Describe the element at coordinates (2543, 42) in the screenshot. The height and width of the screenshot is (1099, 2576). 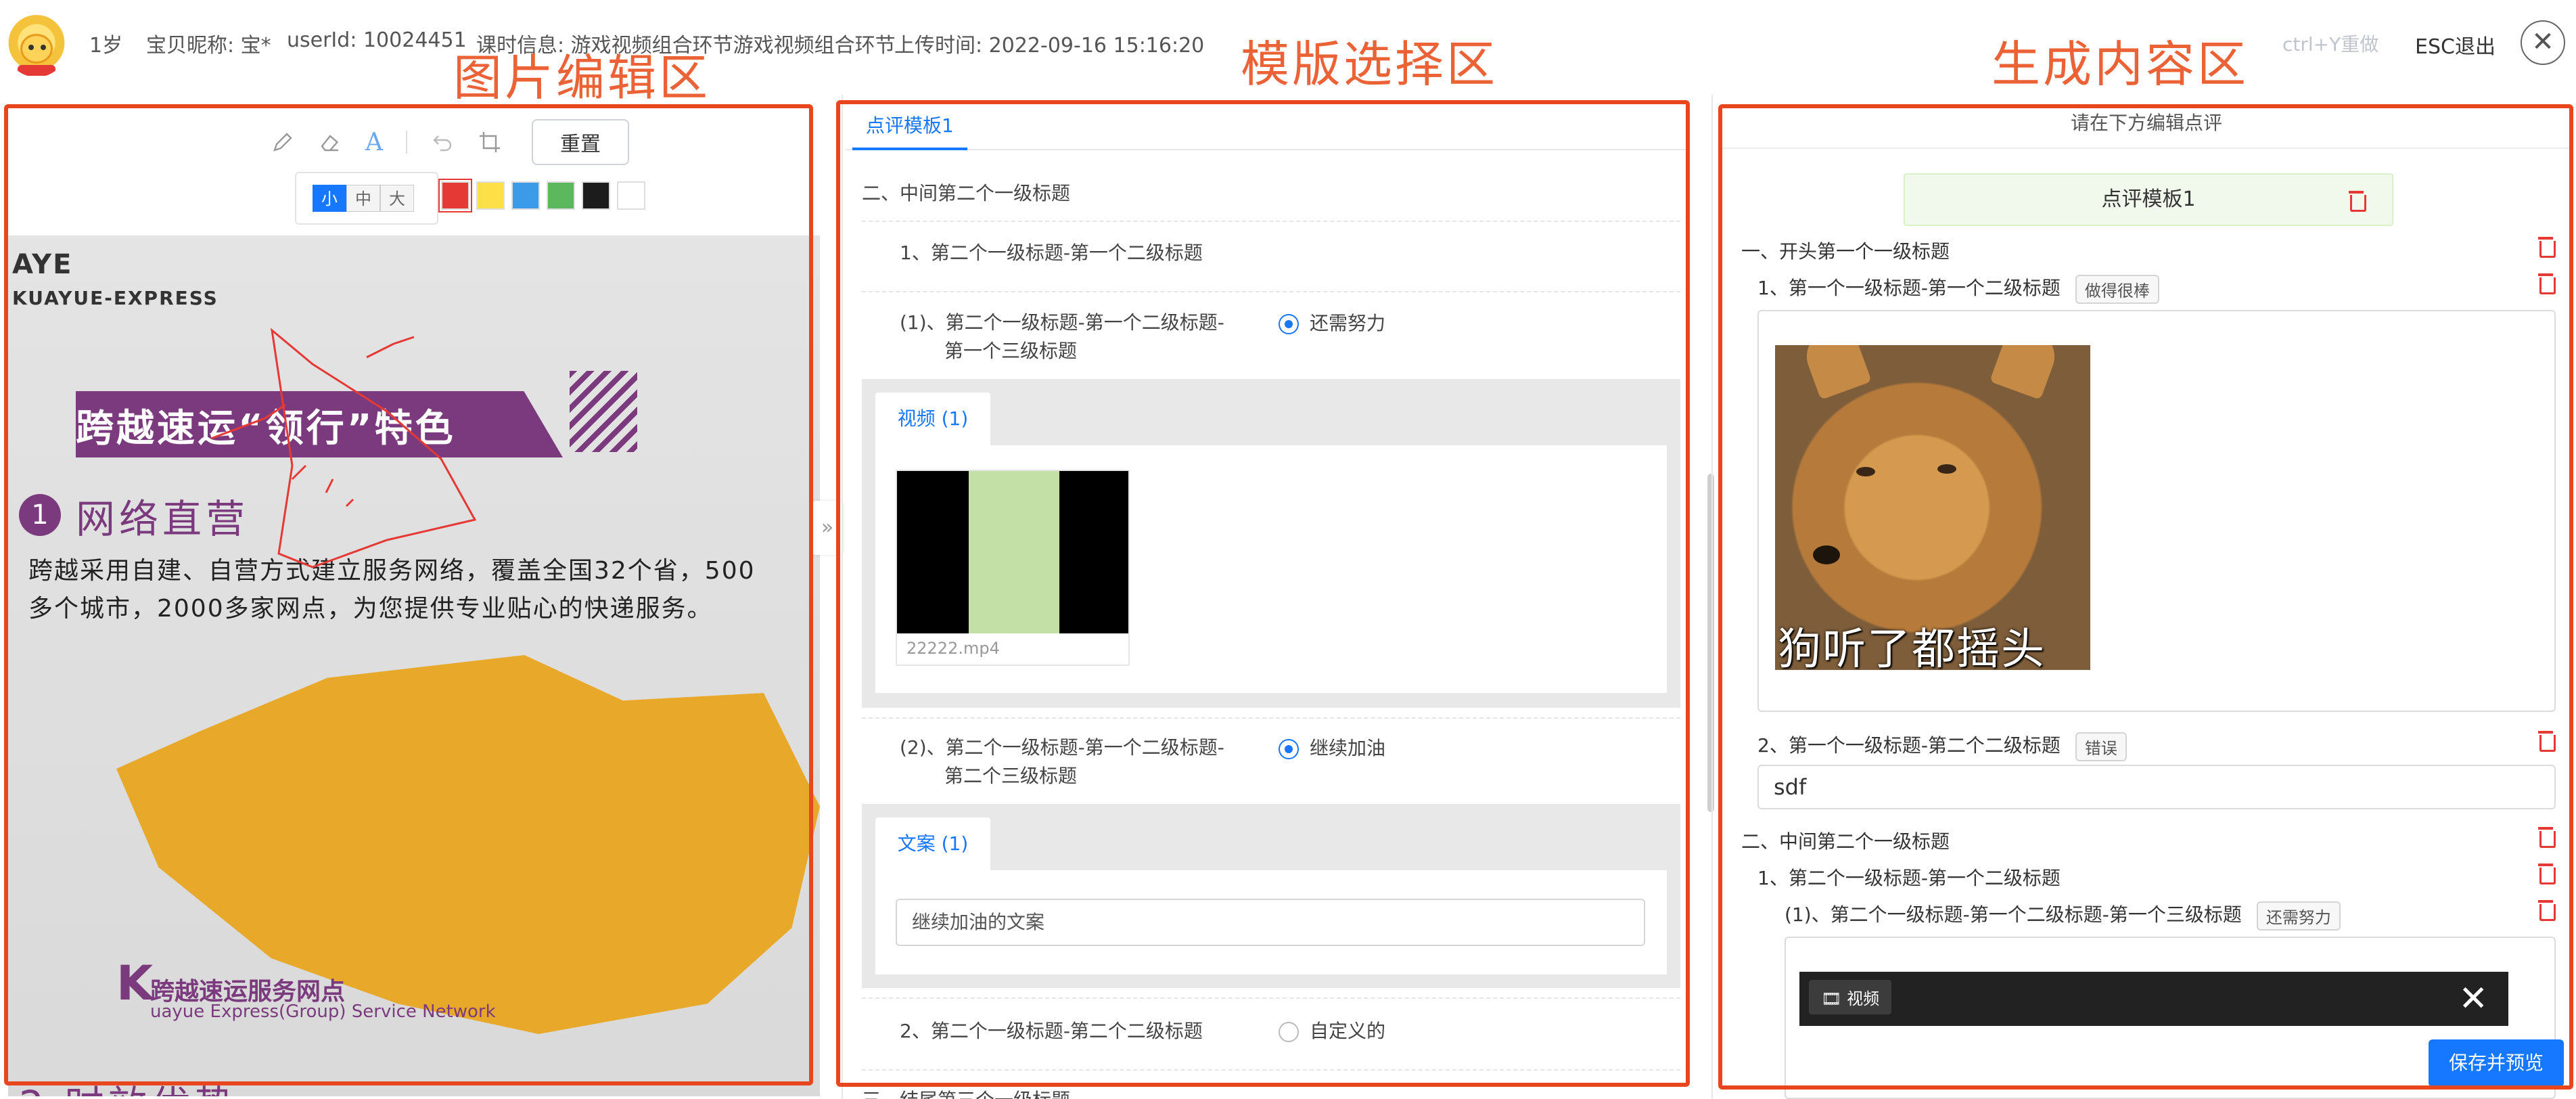
I see `close-button: ✕` at that location.